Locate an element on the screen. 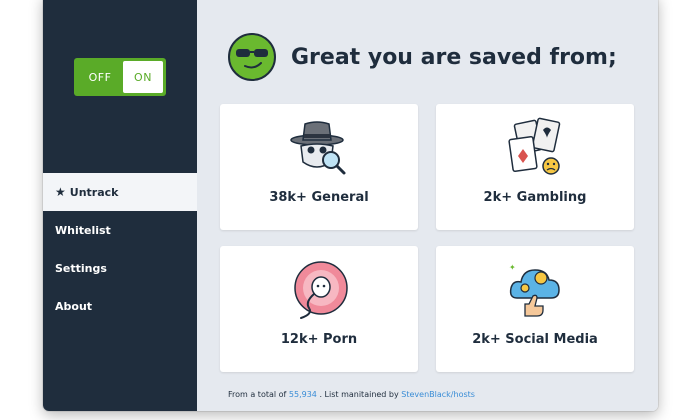 This screenshot has height=420, width=700. sidebar-item-label: About is located at coordinates (74, 306).